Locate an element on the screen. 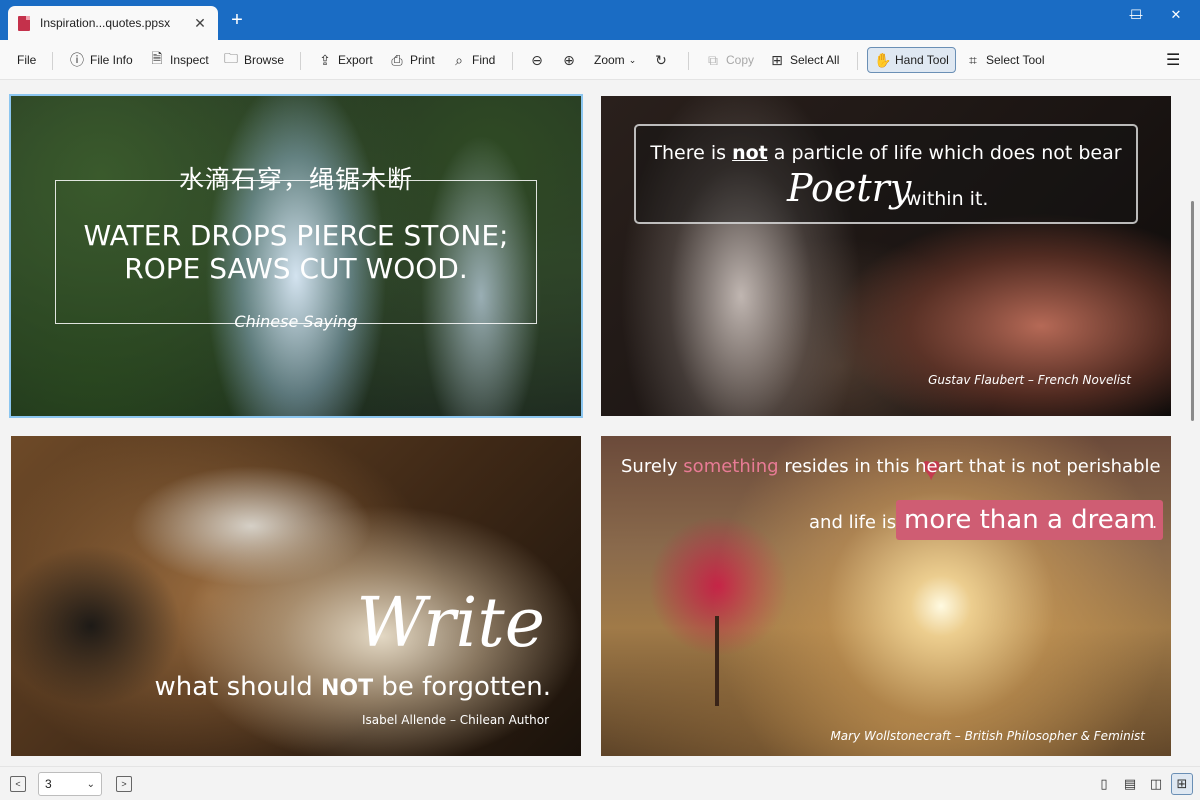 The width and height of the screenshot is (1200, 800). hand-icon: ✋ is located at coordinates (883, 59).